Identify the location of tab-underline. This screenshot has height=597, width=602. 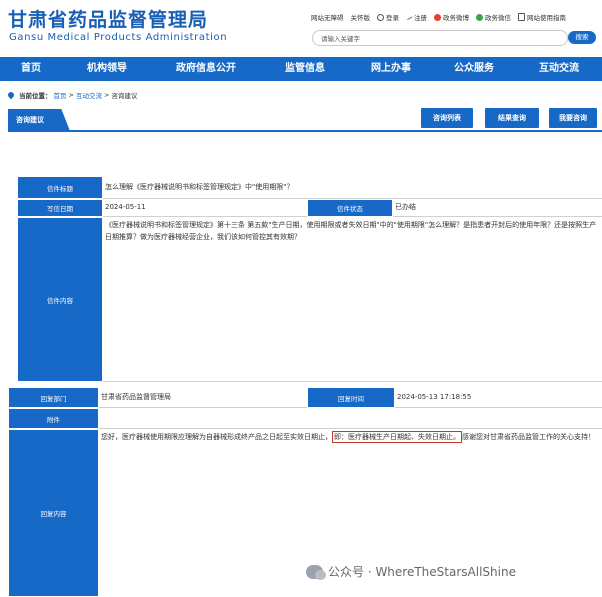
(305, 131).